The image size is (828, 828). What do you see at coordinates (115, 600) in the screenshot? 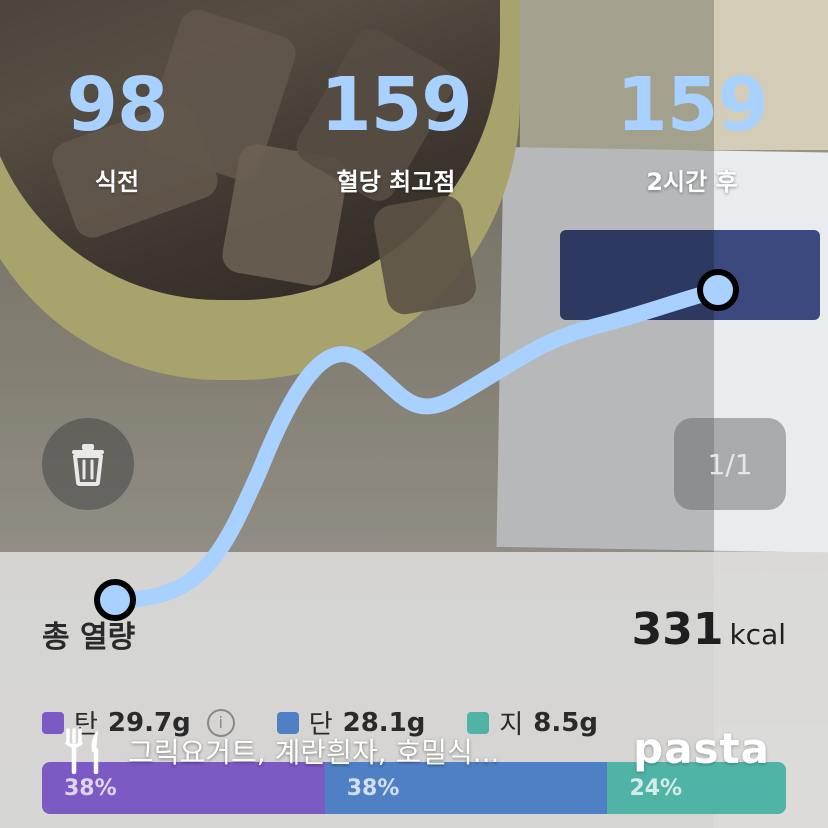
I see `glucose-start-point` at bounding box center [115, 600].